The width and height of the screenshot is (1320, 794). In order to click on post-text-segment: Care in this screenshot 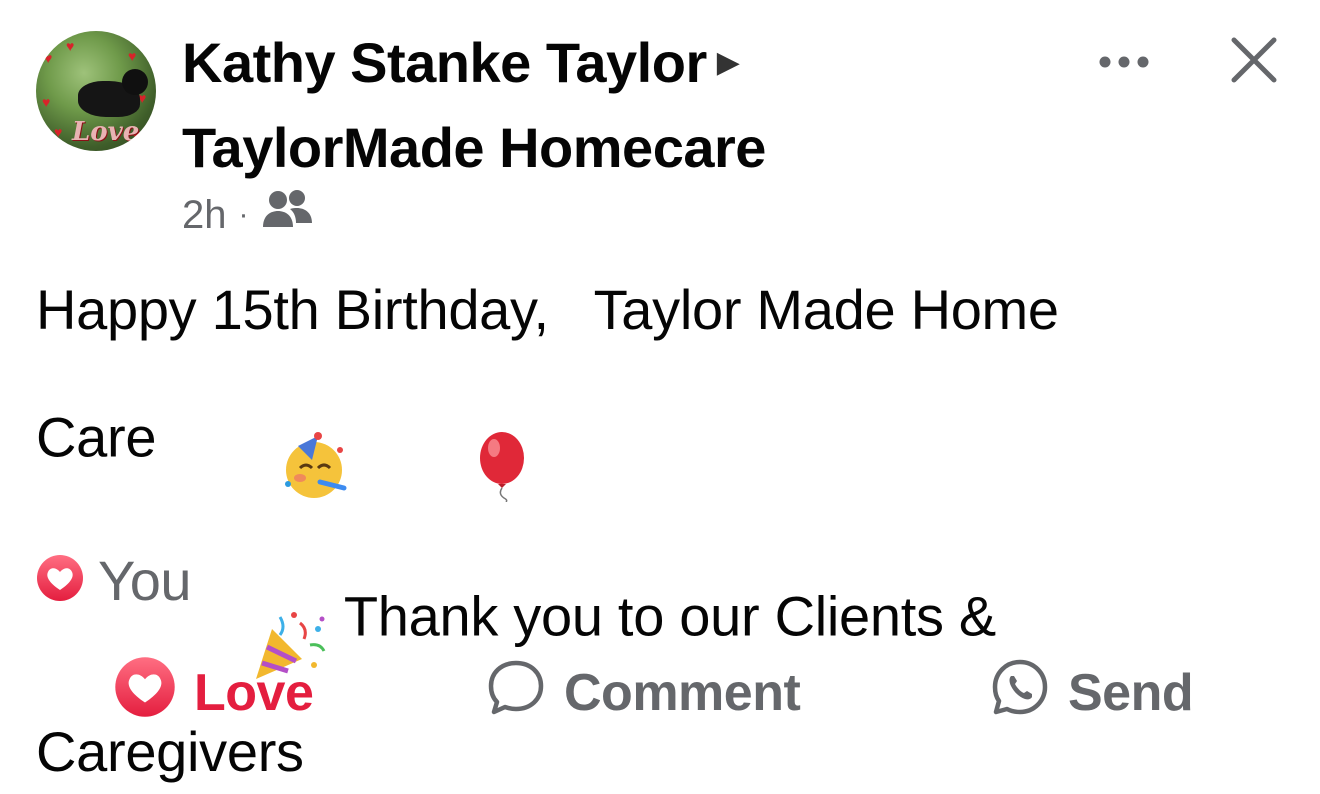, I will do `click(96, 437)`.